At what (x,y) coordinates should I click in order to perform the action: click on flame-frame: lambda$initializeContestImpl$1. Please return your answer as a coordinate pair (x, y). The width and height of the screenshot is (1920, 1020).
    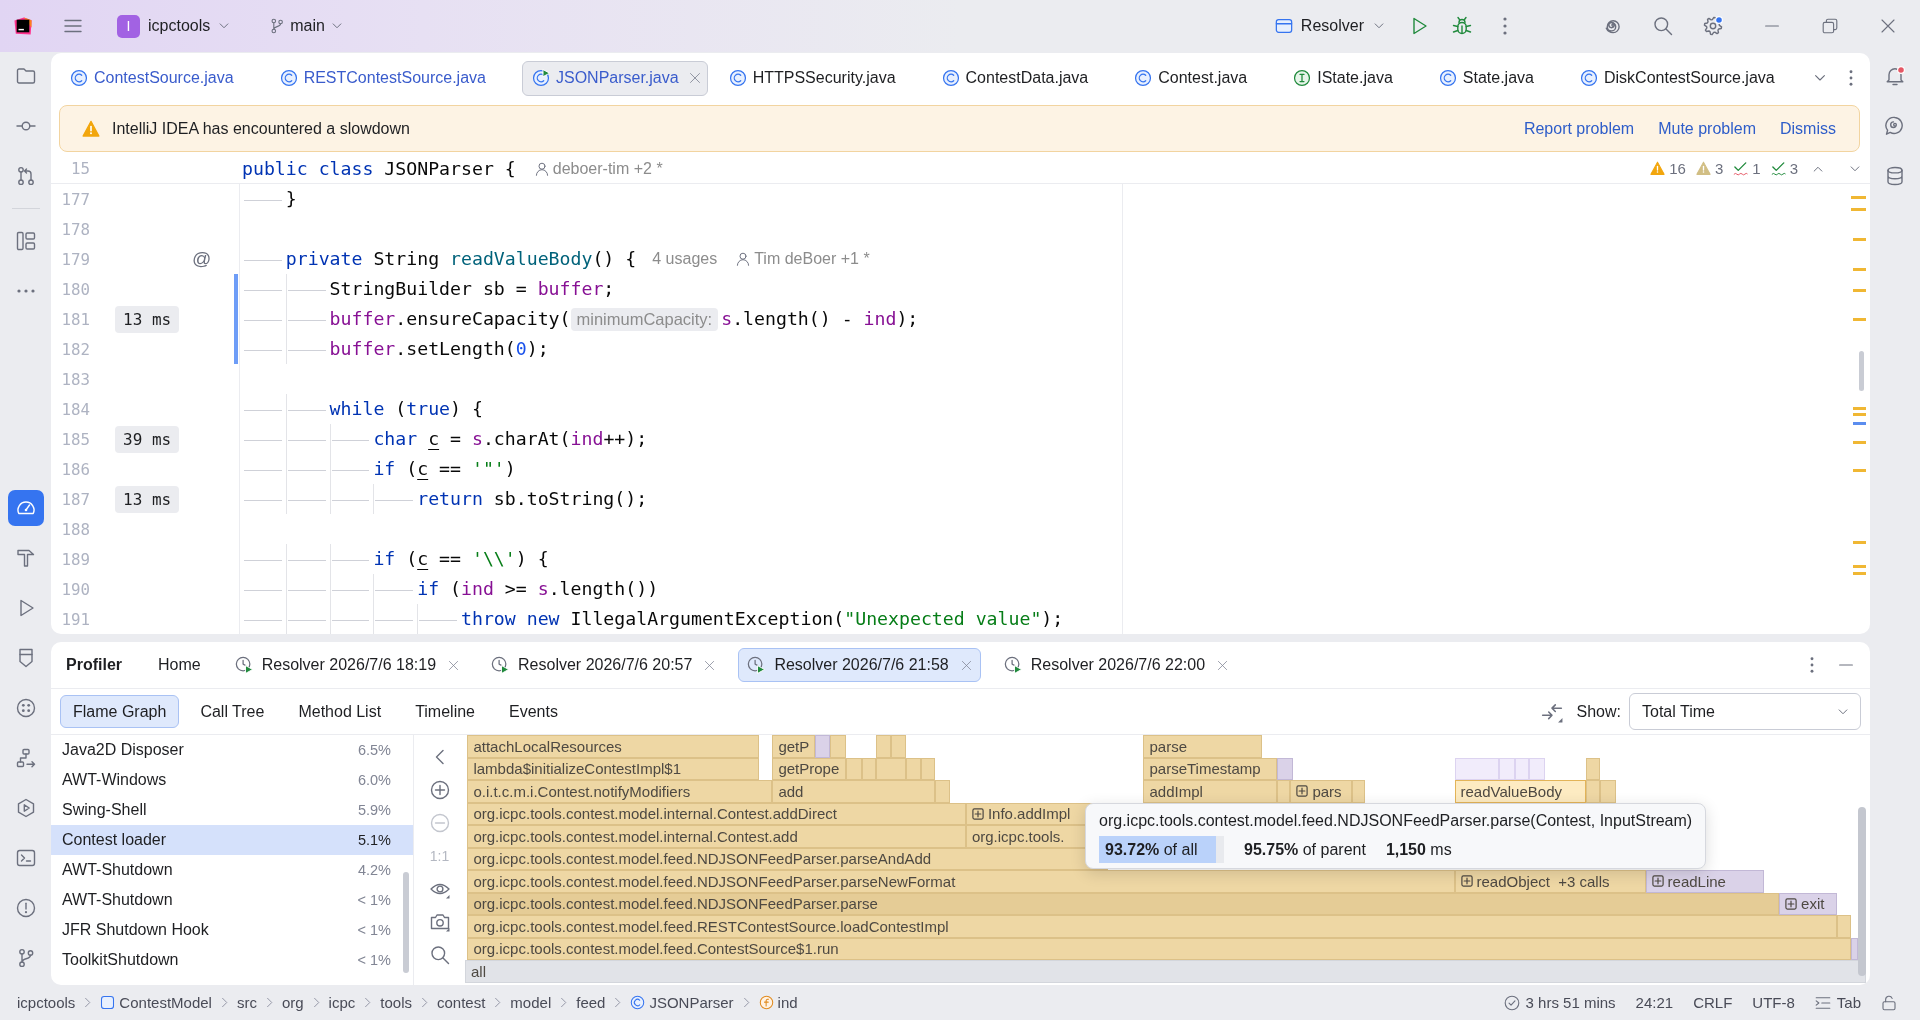
    Looking at the image, I should click on (613, 768).